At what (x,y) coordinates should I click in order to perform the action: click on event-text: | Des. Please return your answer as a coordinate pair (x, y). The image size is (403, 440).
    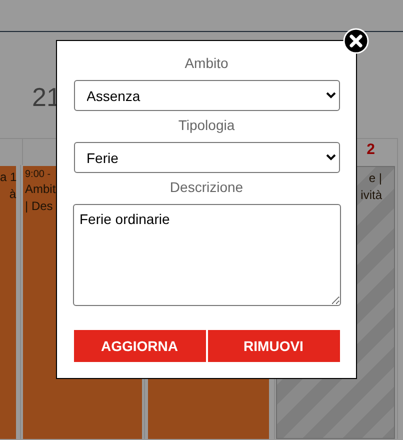
    Looking at the image, I should click on (39, 206).